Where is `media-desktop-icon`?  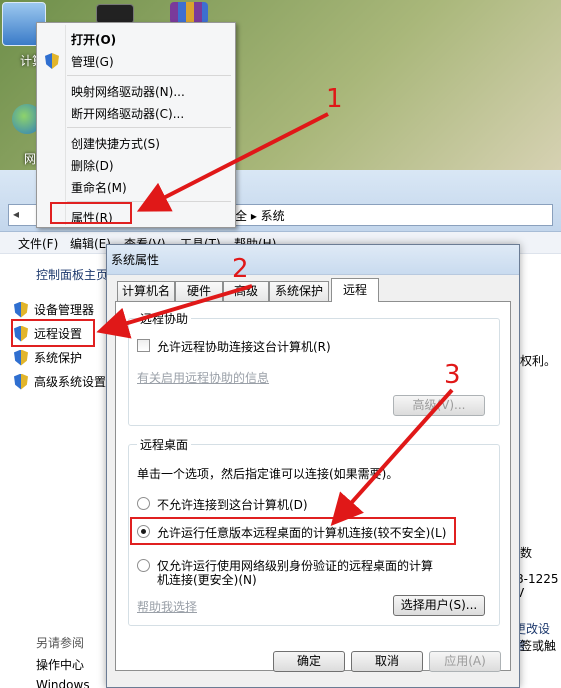 media-desktop-icon is located at coordinates (115, 14).